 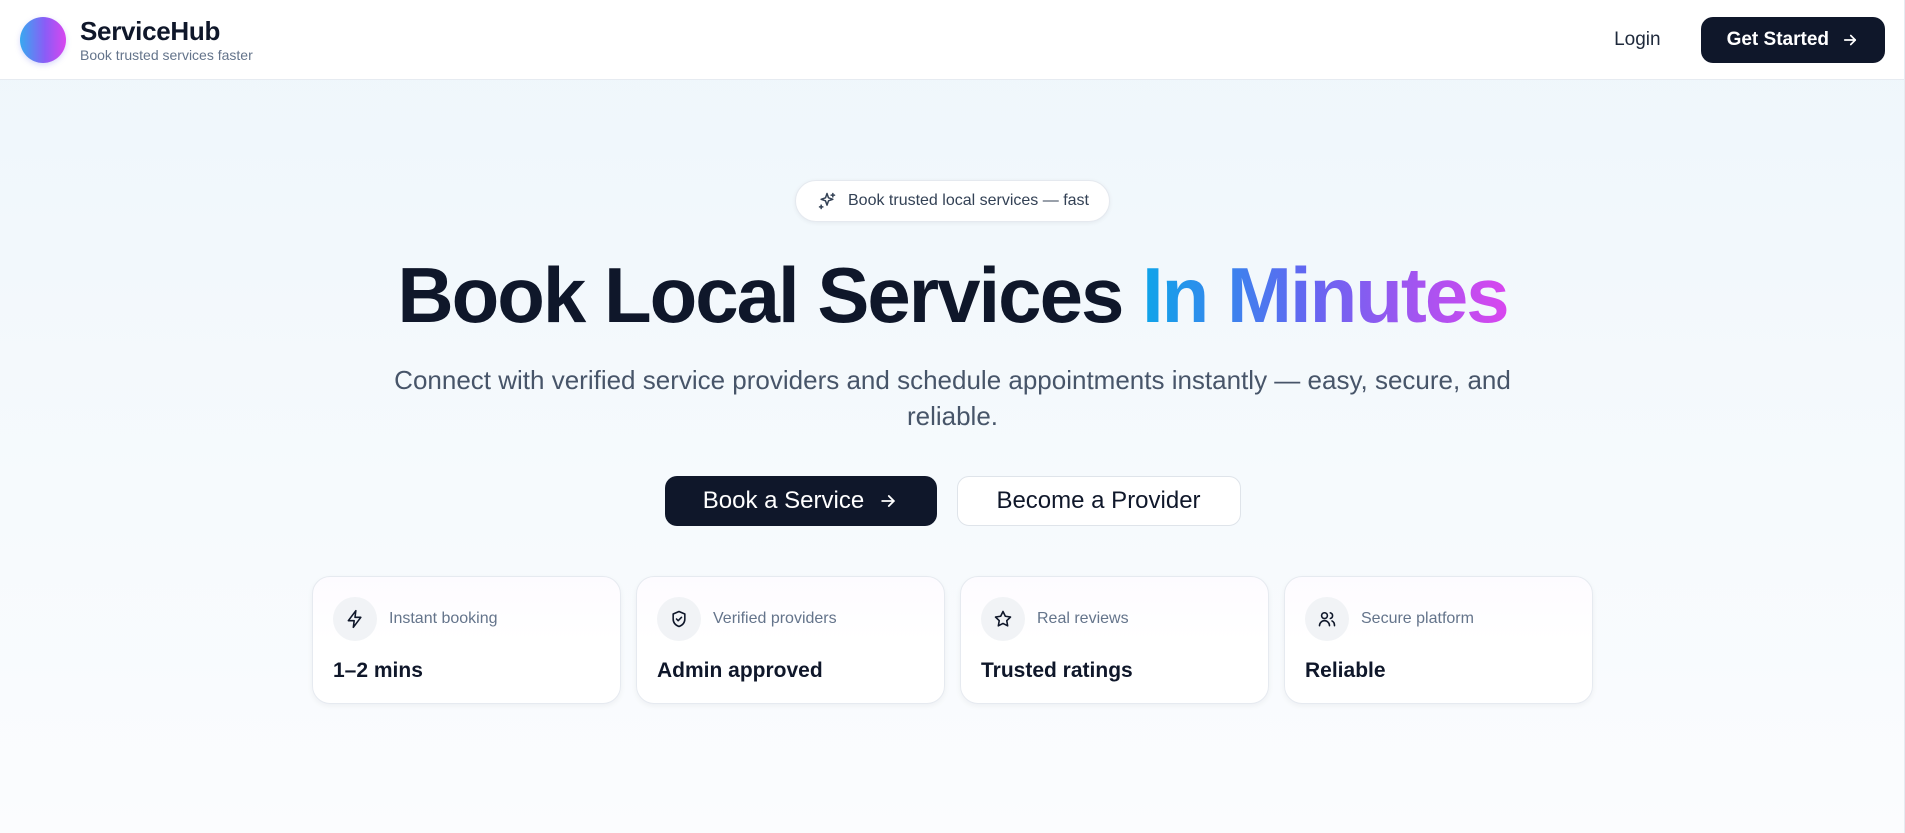 I want to click on cta-row: Book a Service Become a Provider, so click(x=952, y=501).